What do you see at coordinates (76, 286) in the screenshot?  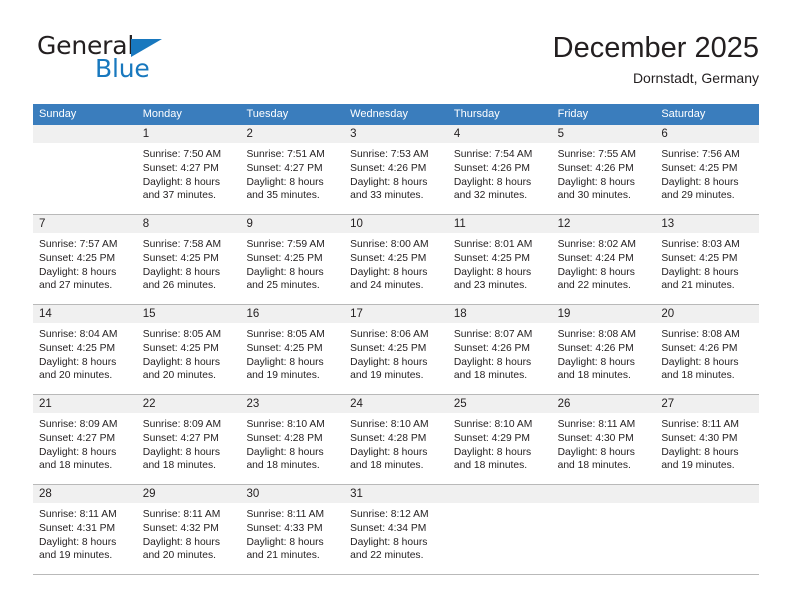 I see `day-detail-line: and 27 minutes.` at bounding box center [76, 286].